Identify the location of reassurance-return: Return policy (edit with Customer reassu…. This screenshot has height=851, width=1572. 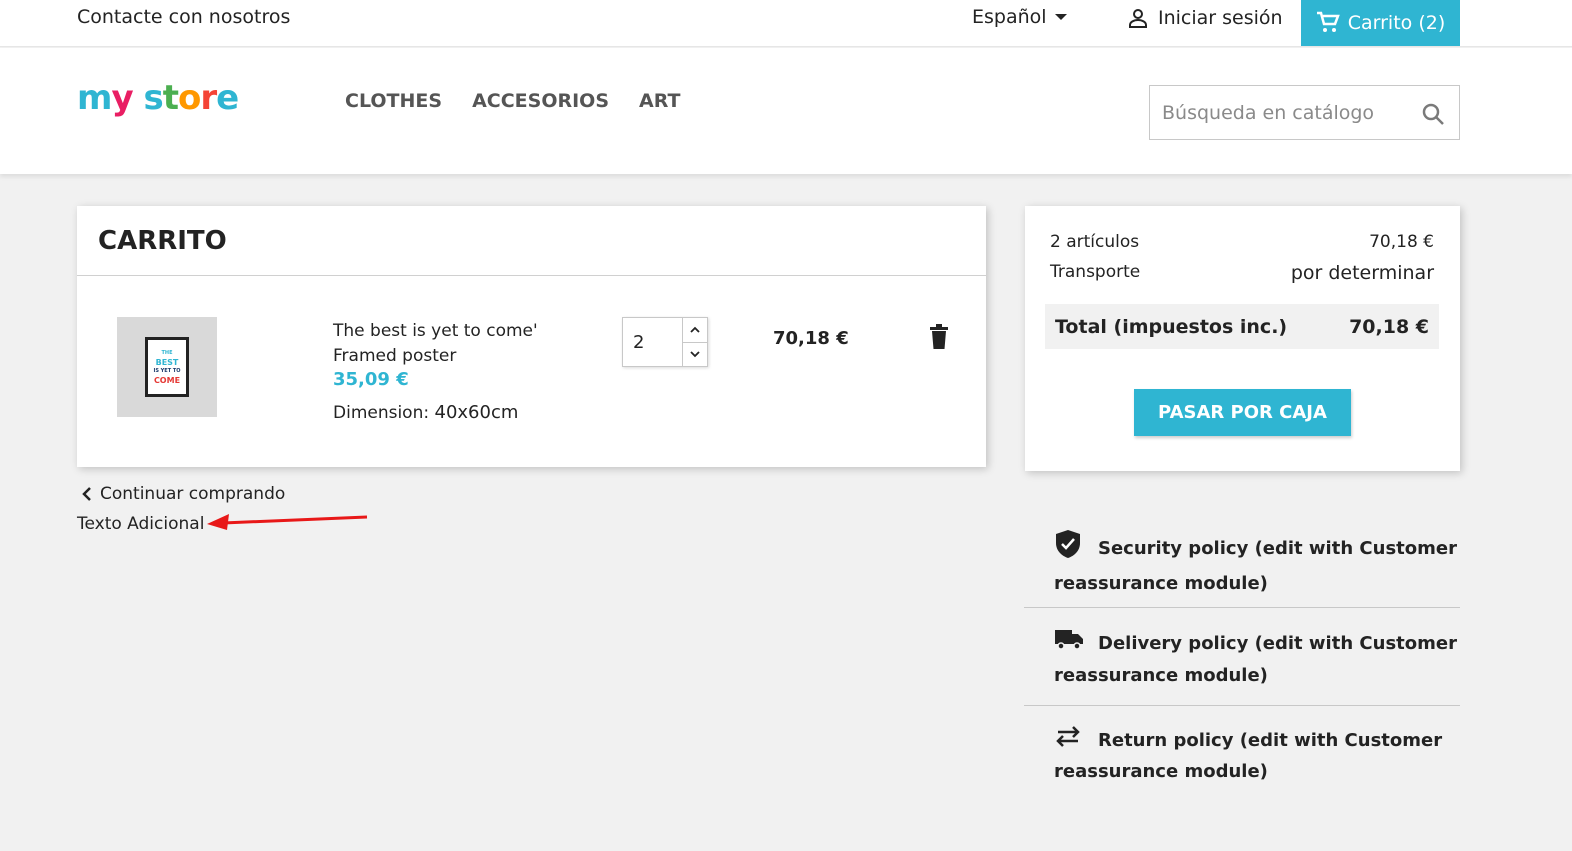
(1242, 755).